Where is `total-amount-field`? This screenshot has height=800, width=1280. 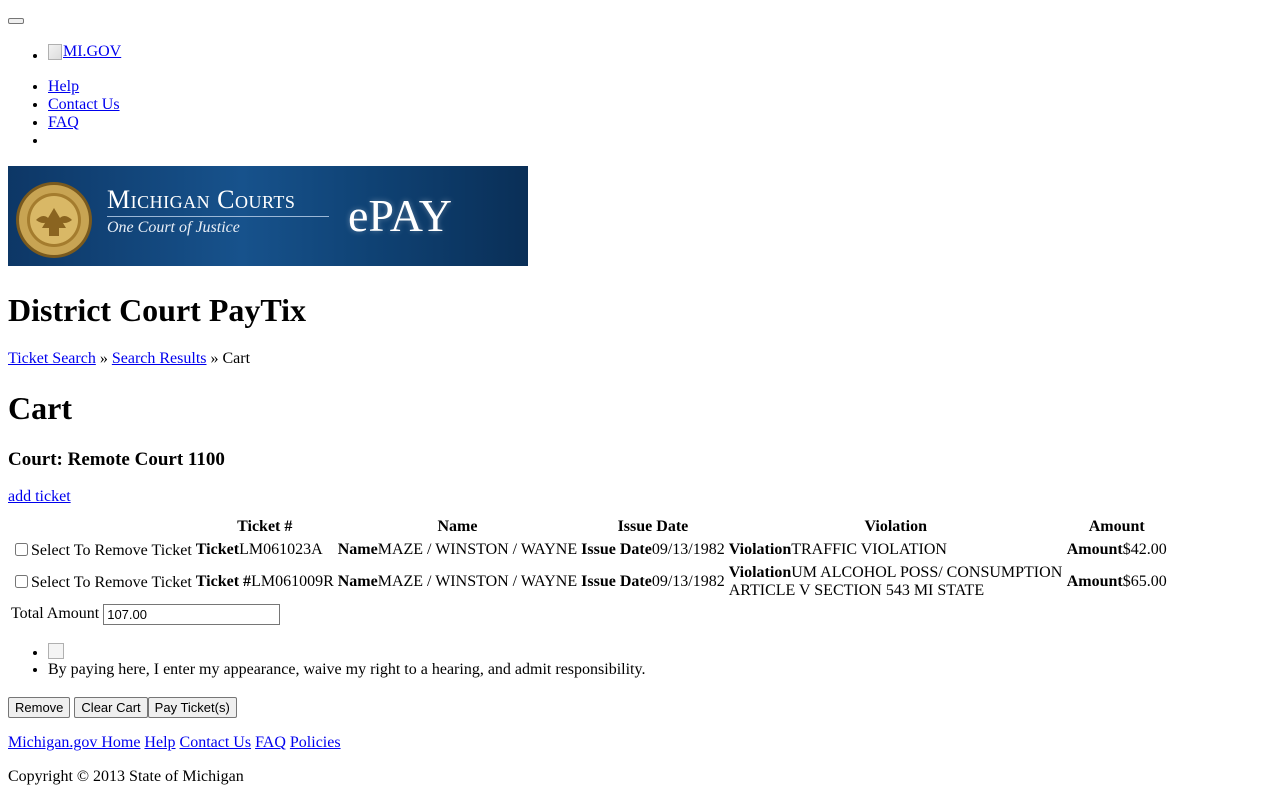
total-amount-field is located at coordinates (192, 614).